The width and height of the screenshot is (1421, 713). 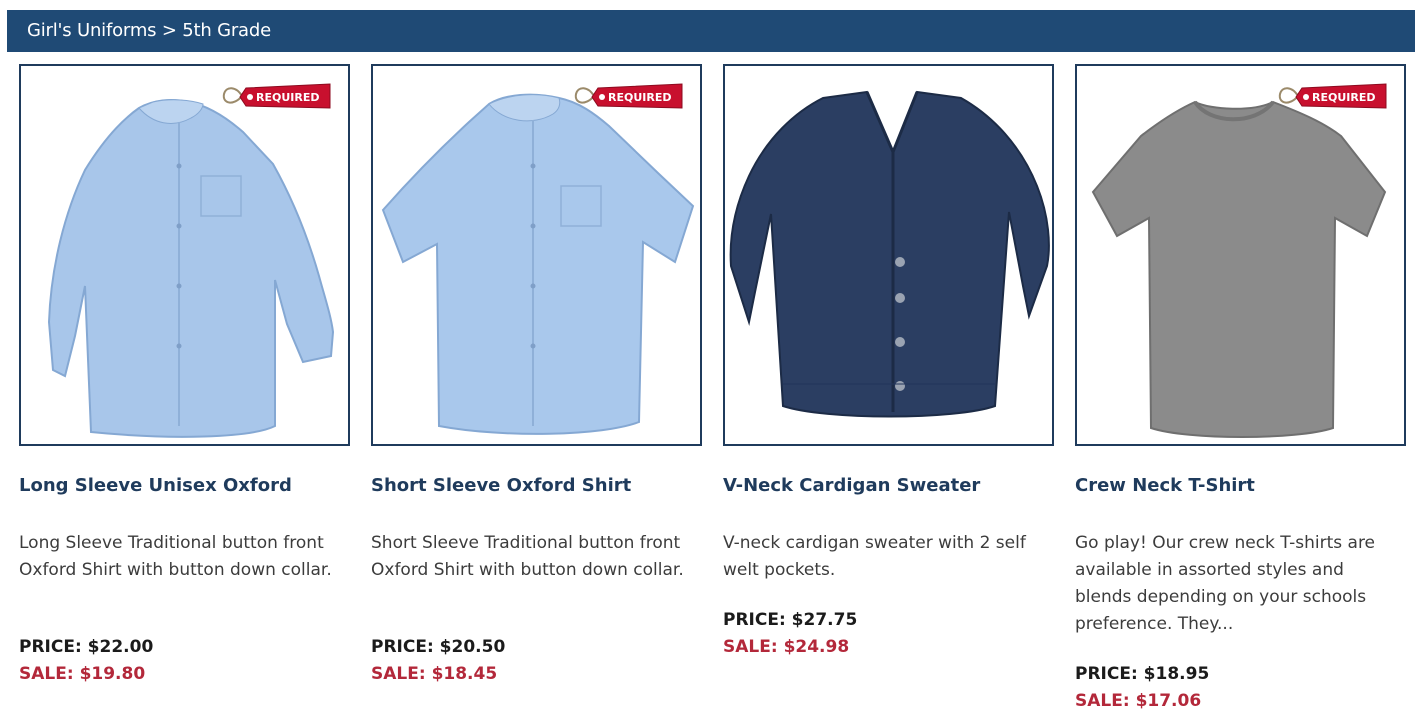 I want to click on product-price: PRICE: $18.95, so click(x=1142, y=674).